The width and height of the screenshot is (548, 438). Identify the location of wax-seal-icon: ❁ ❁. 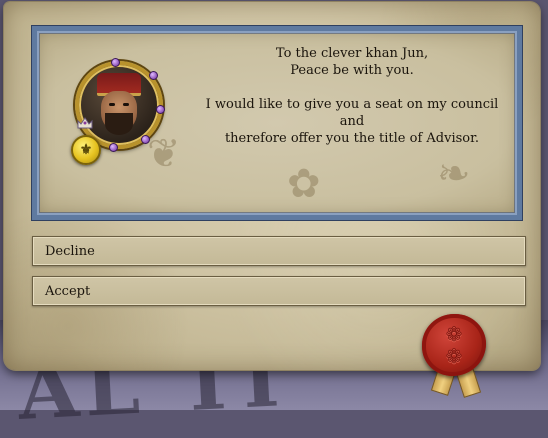
(456, 356).